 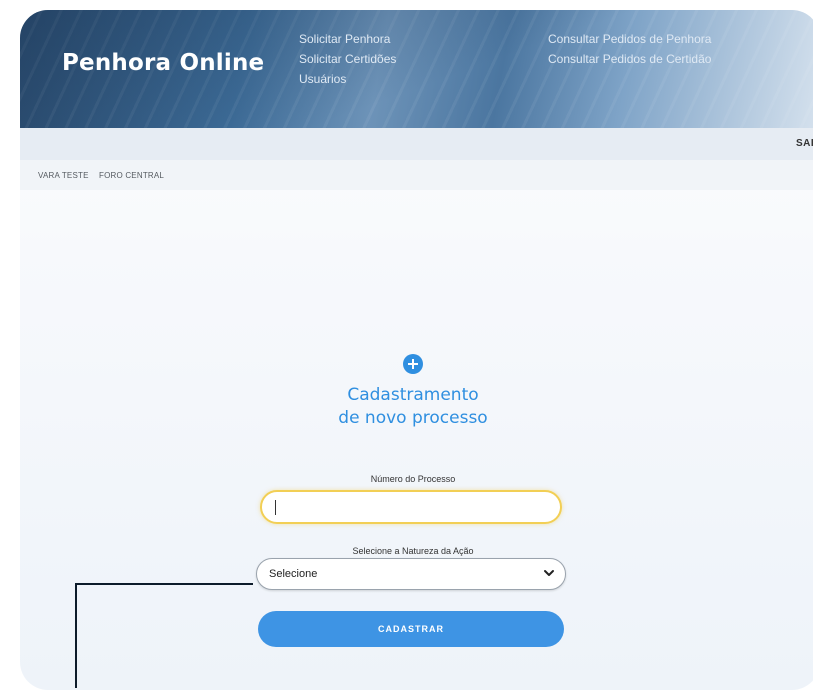 I want to click on breadcrumb-foro: FORO CENTRAL, so click(x=132, y=175).